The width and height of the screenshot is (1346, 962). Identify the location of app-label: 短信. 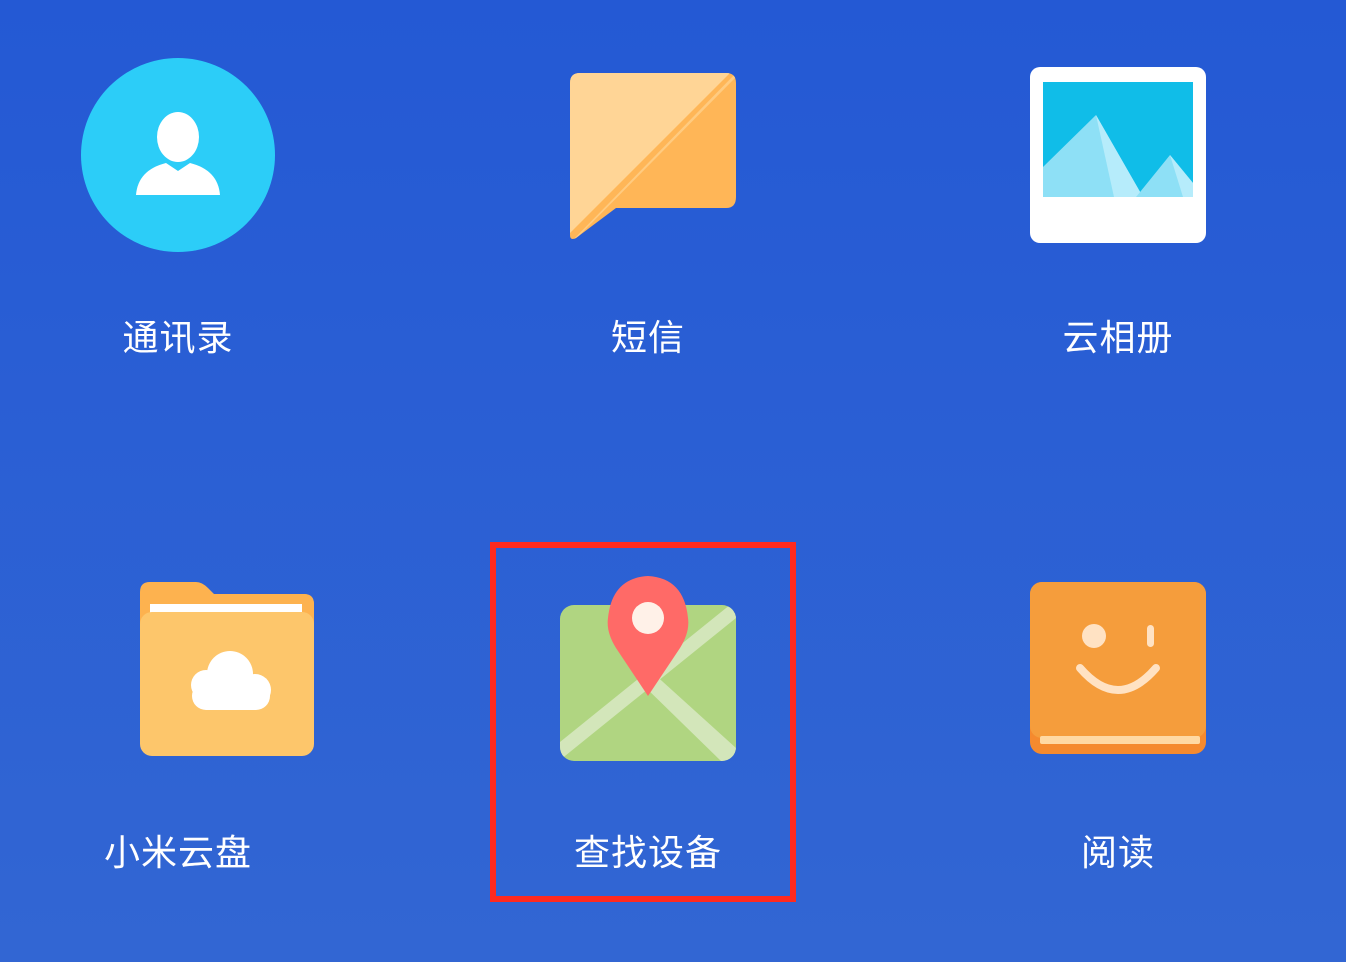
(647, 338).